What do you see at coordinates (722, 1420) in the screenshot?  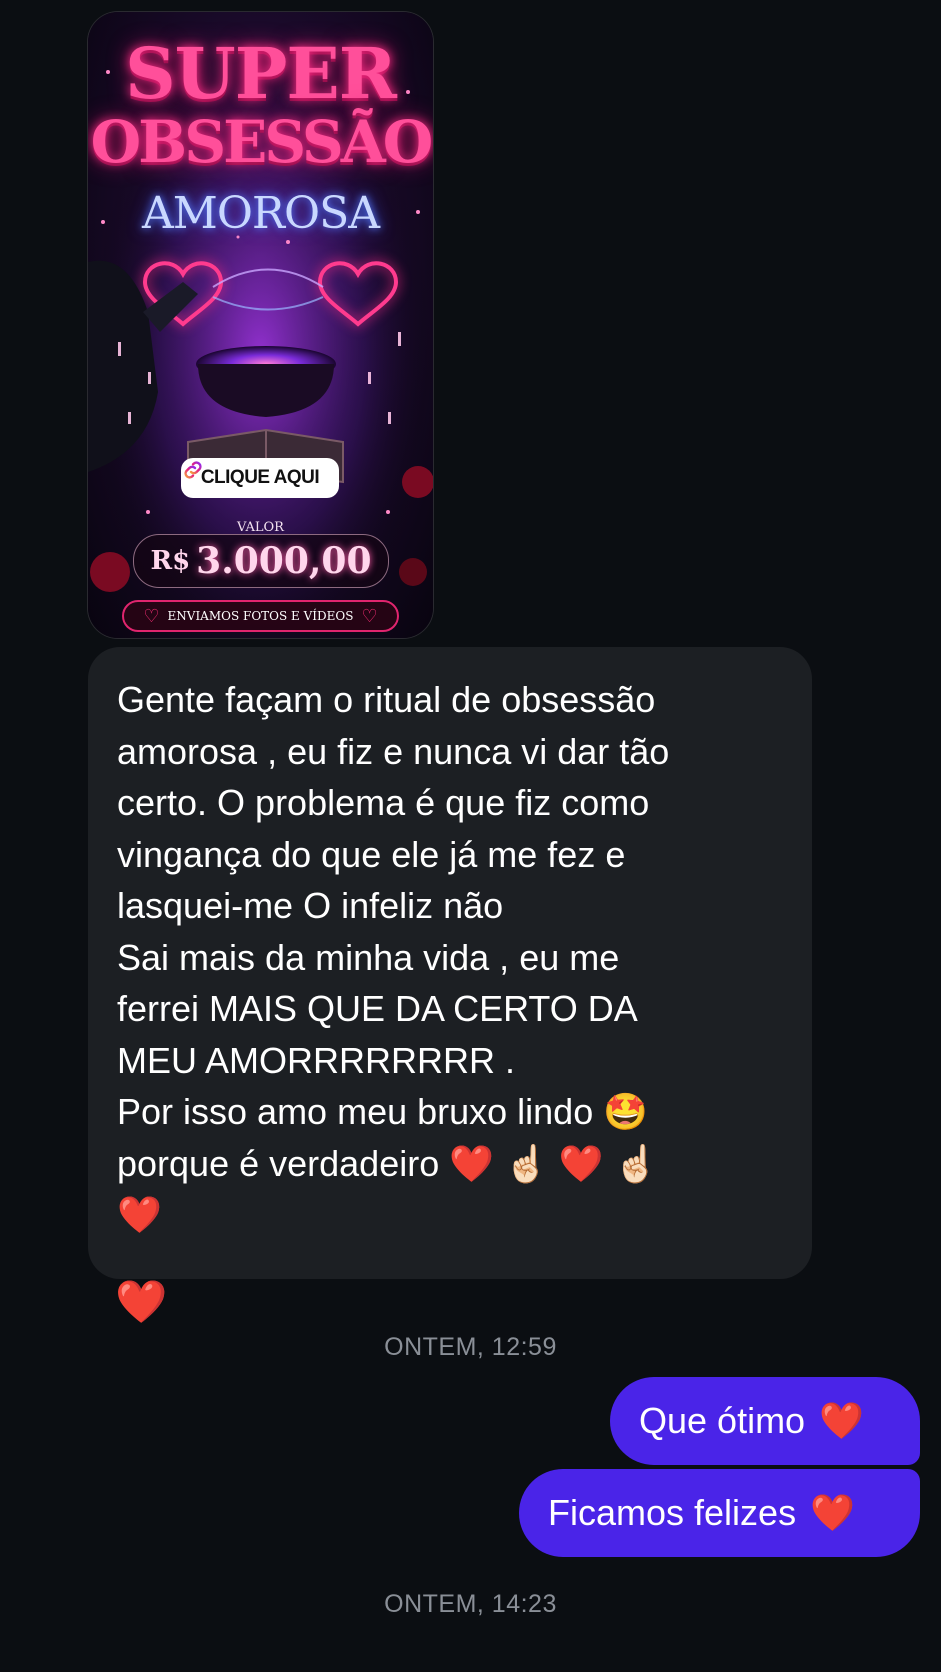 I see `outgoing-message-text: Que ótimo` at bounding box center [722, 1420].